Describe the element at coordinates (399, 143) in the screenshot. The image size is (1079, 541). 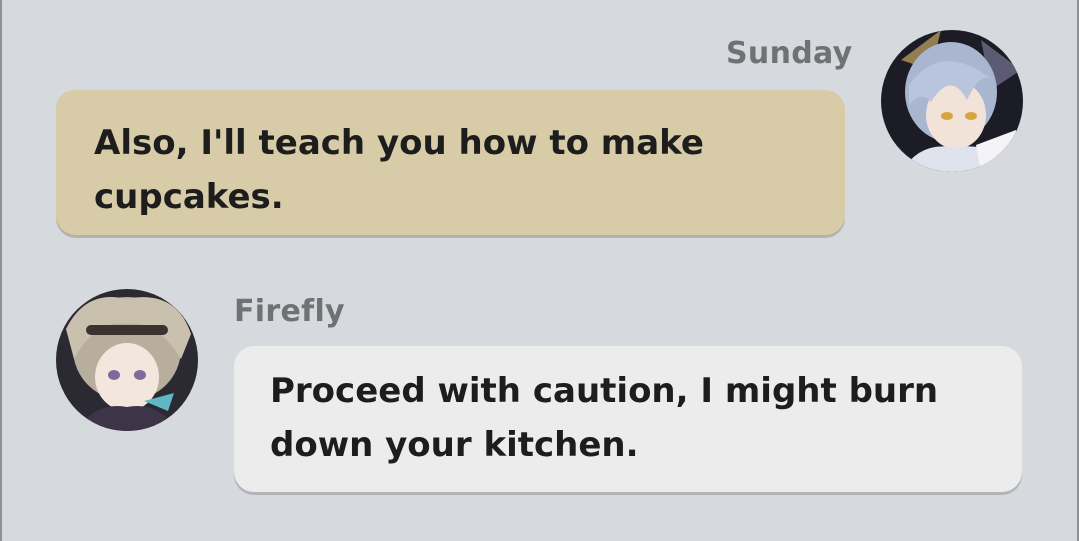
I see `message-text-line: Also, I'll teach you how to make` at that location.